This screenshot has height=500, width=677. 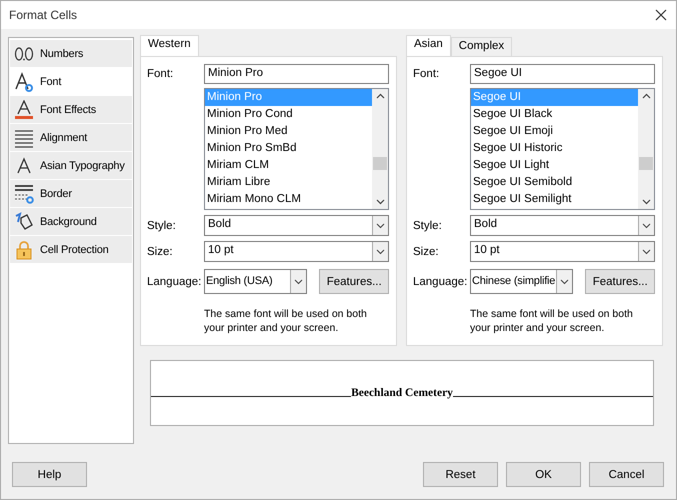 I want to click on font-list-item: Segoe UI Historic, so click(x=554, y=148).